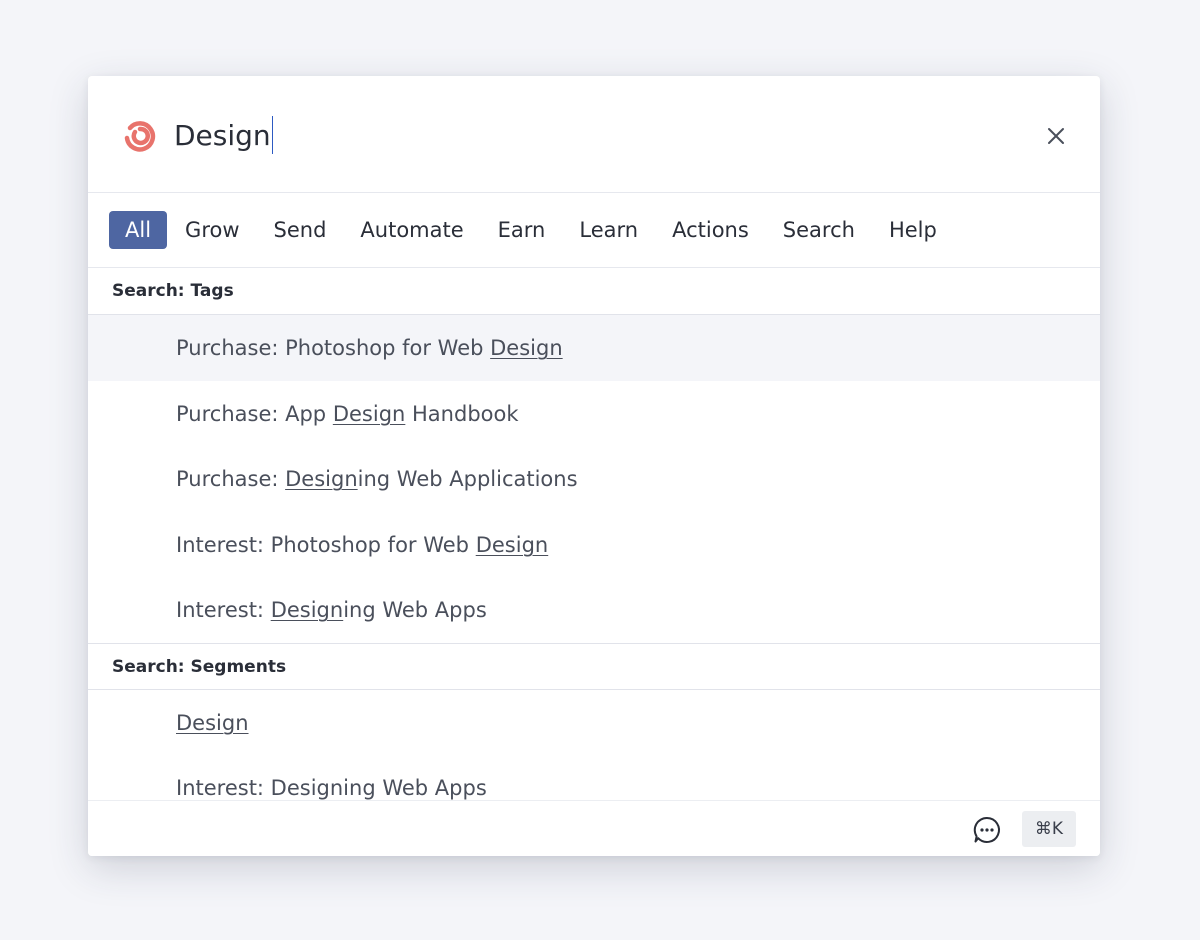  Describe the element at coordinates (415, 610) in the screenshot. I see `result-text-after: ing Web Apps` at that location.